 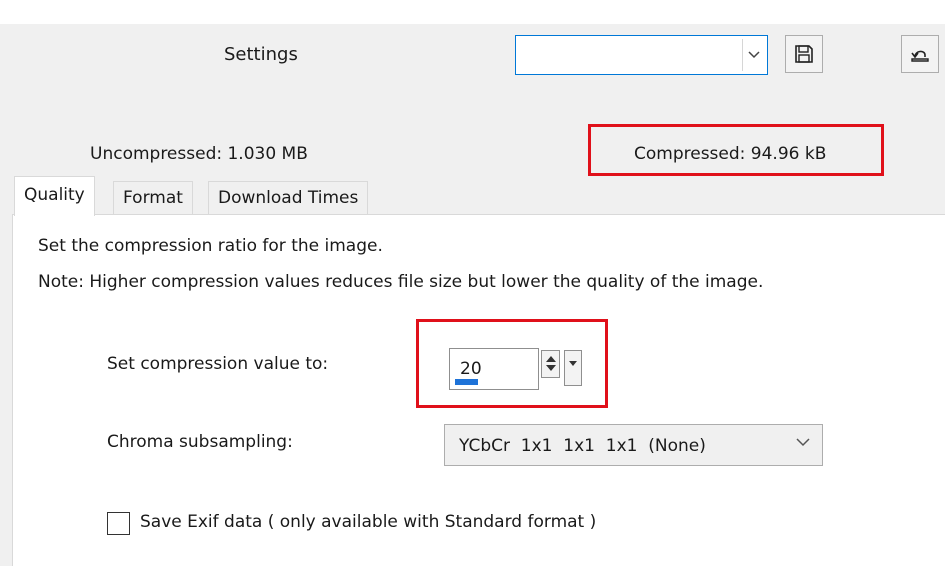 I want to click on tab-label: Download Times, so click(x=288, y=198).